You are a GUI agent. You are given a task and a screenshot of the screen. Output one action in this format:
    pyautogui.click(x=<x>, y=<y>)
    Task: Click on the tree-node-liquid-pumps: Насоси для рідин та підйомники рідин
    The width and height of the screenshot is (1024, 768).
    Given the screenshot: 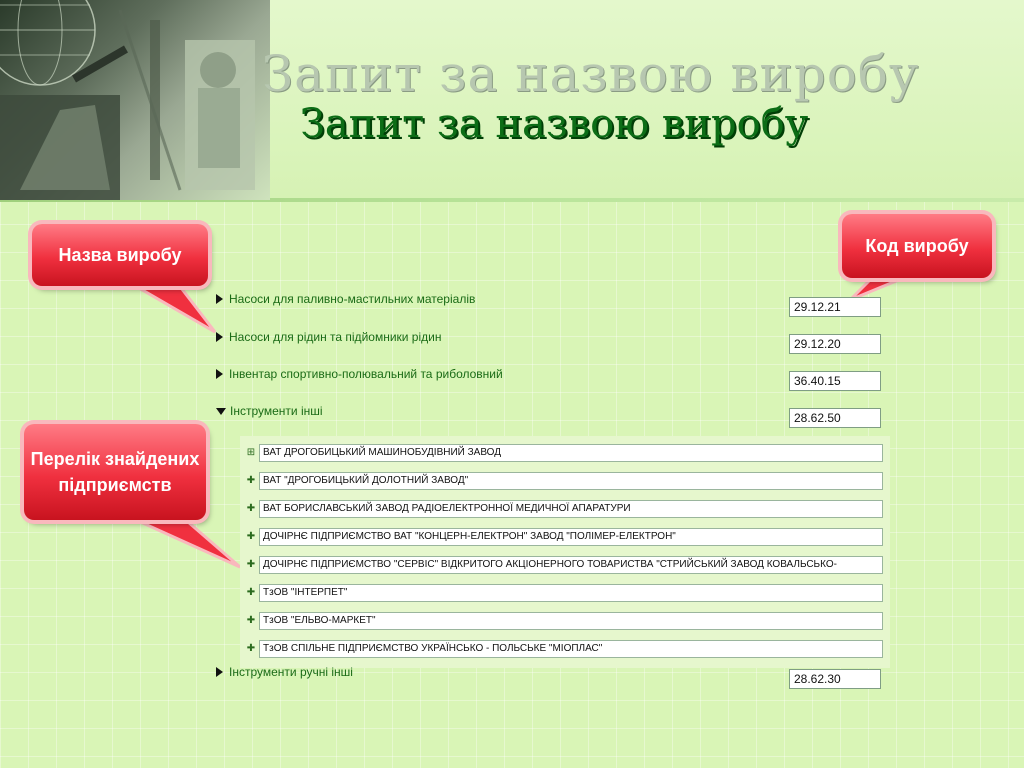 What is the action you would take?
    pyautogui.click(x=328, y=337)
    